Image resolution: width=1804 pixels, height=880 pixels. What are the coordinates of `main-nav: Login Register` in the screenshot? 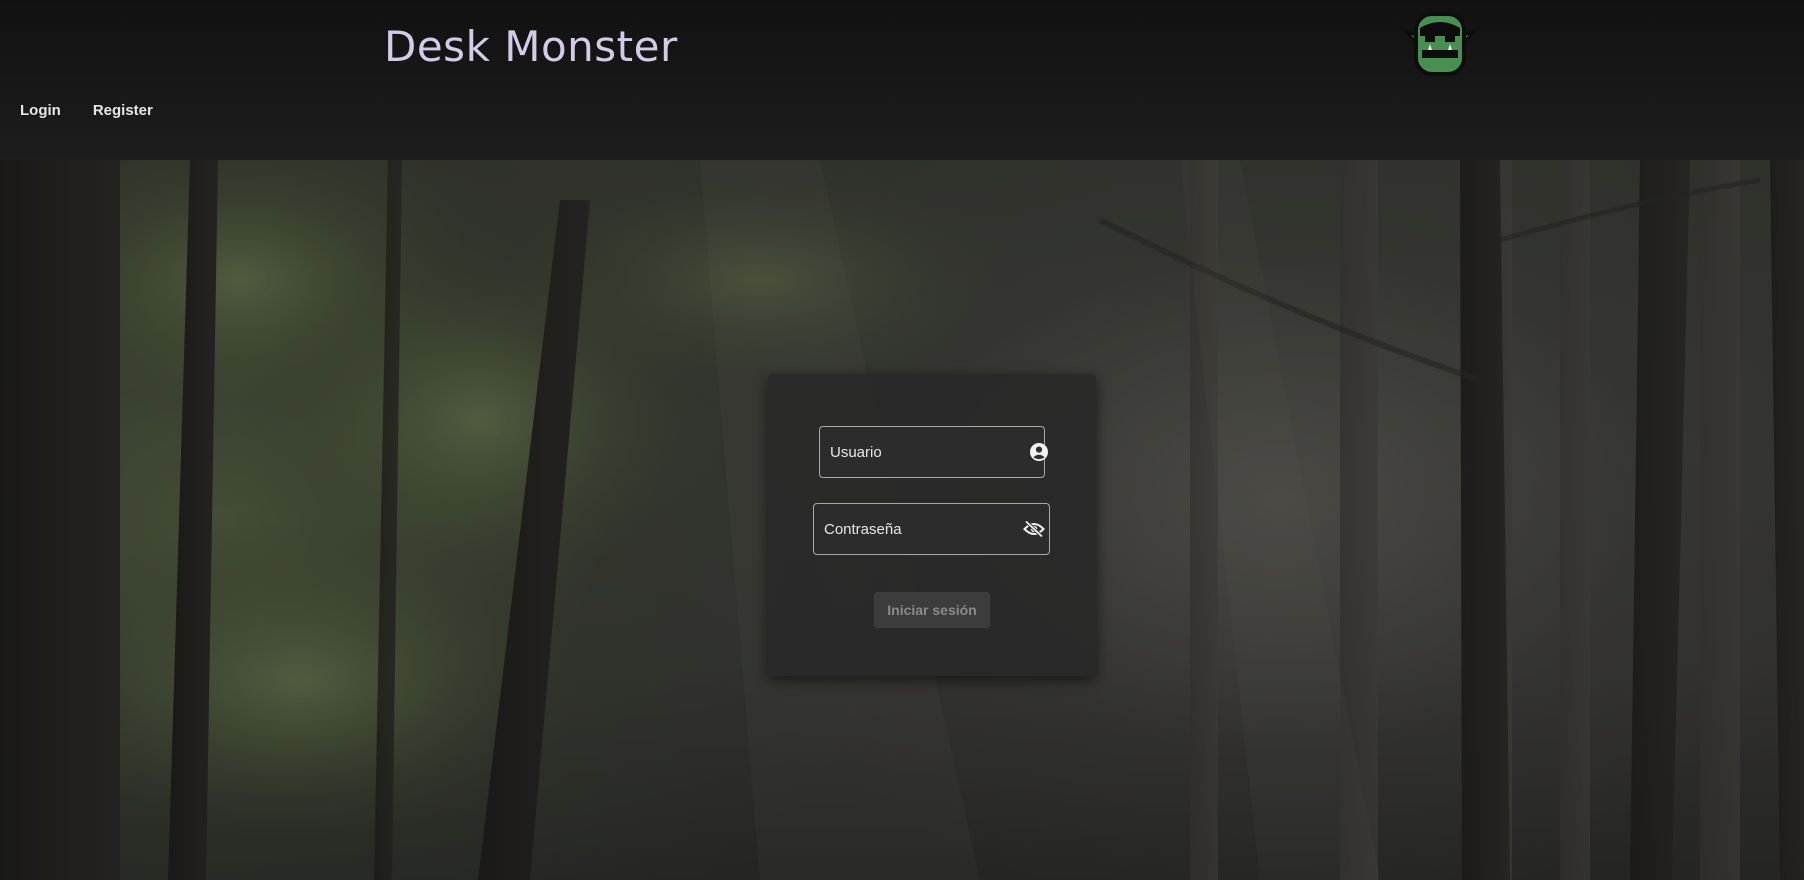 It's located at (86, 110).